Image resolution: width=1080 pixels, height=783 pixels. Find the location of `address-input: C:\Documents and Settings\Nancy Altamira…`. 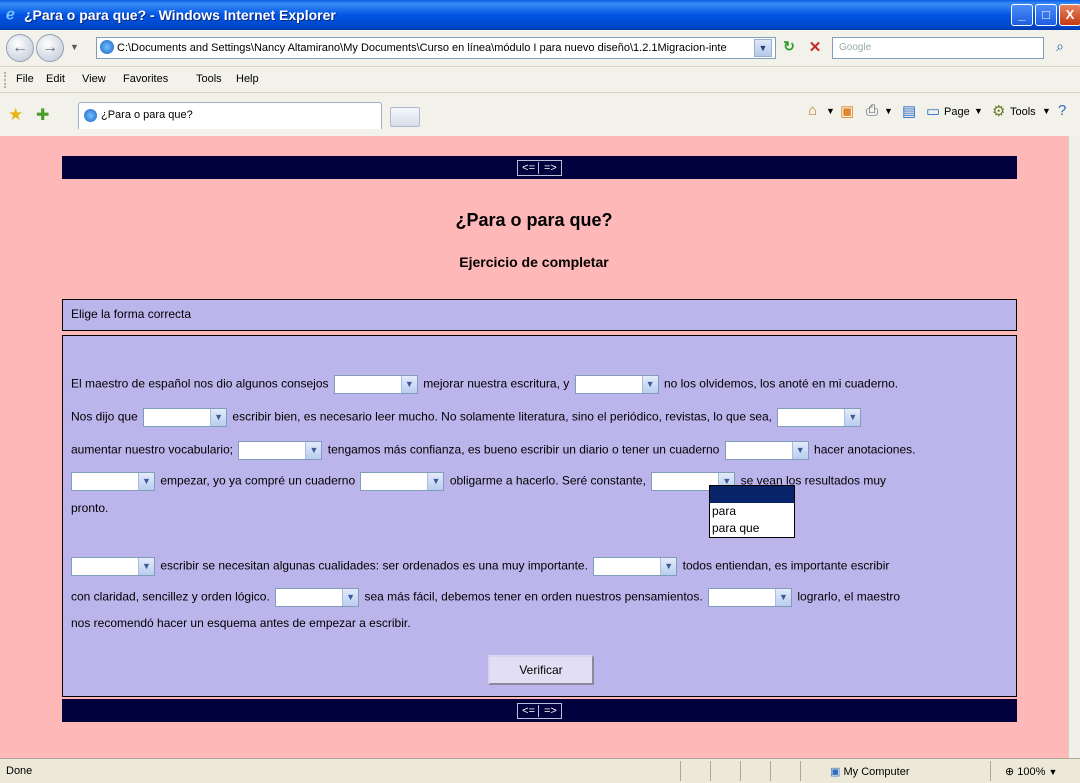

address-input: C:\Documents and Settings\Nancy Altamira… is located at coordinates (436, 48).